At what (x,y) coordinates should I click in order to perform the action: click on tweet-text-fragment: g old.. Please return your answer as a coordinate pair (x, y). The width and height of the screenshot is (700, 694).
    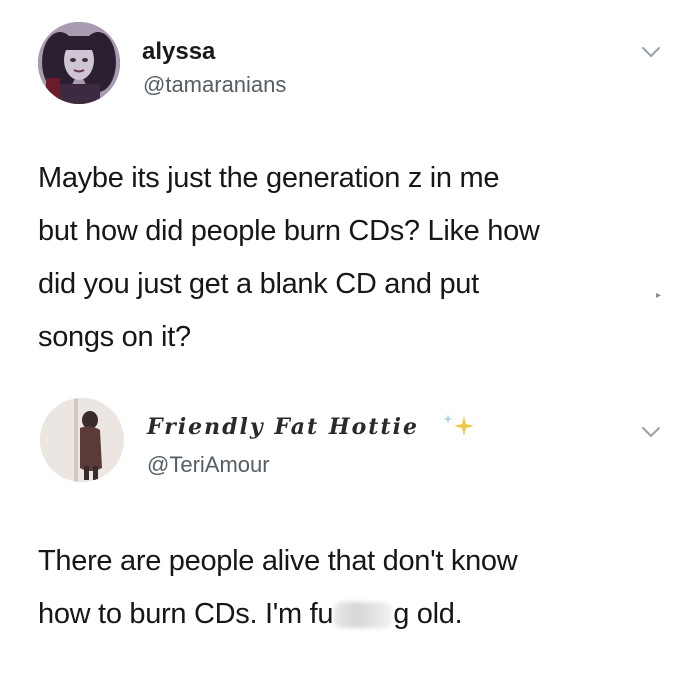
    Looking at the image, I should click on (428, 614).